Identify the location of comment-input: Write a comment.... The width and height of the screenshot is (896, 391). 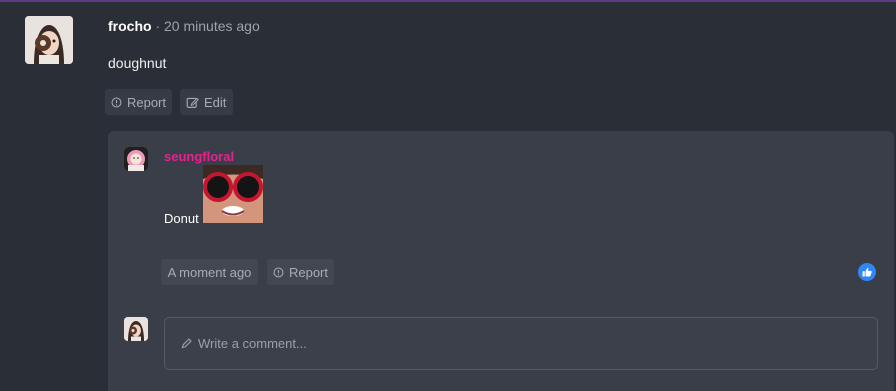
(521, 343).